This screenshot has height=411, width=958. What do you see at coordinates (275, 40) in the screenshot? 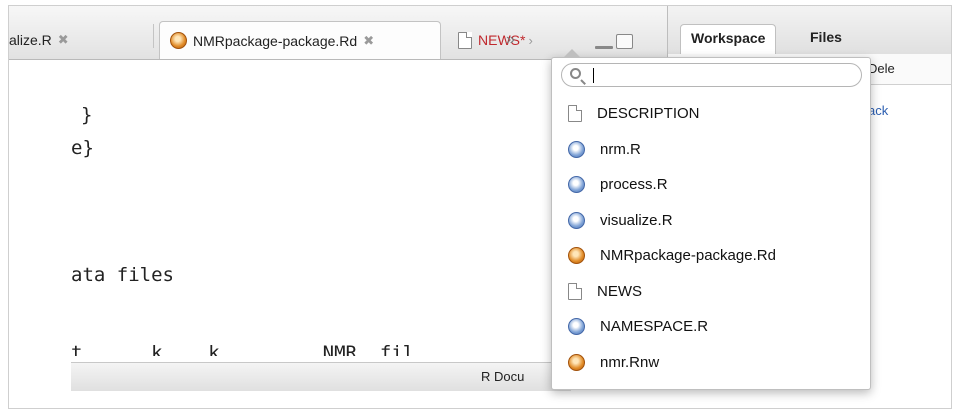
I see `tab-label: NMRpackage-package.Rd` at bounding box center [275, 40].